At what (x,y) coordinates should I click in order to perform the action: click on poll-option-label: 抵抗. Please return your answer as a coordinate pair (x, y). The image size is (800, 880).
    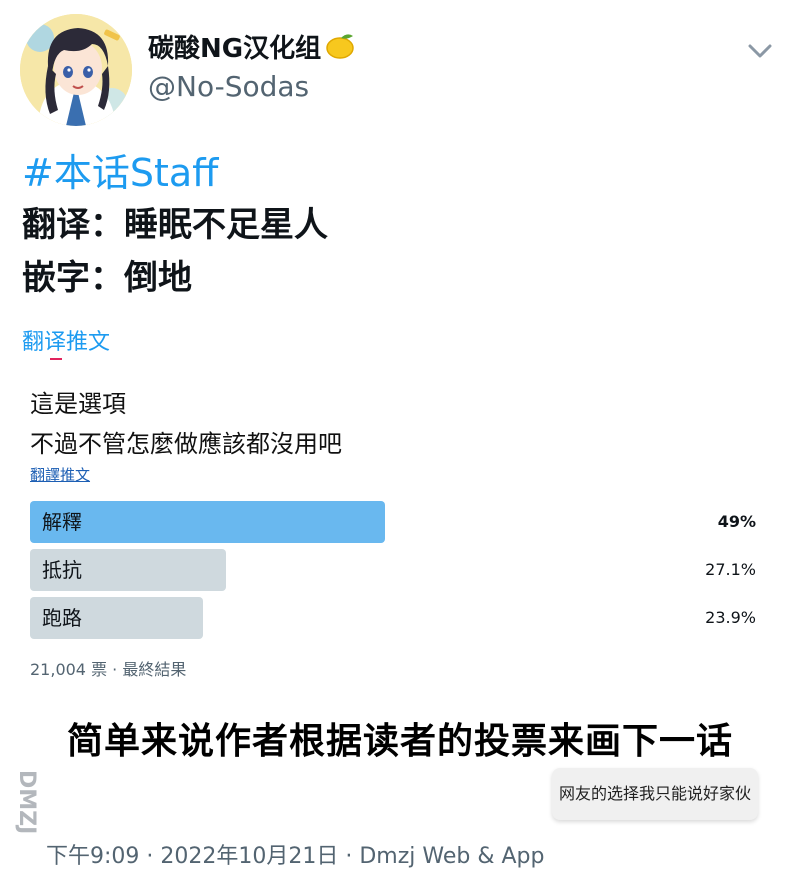
    Looking at the image, I should click on (62, 570).